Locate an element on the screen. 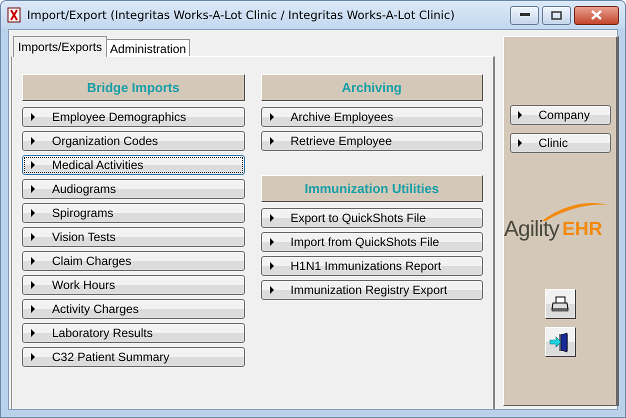  action-button: Import from QuickShots File is located at coordinates (371, 242).